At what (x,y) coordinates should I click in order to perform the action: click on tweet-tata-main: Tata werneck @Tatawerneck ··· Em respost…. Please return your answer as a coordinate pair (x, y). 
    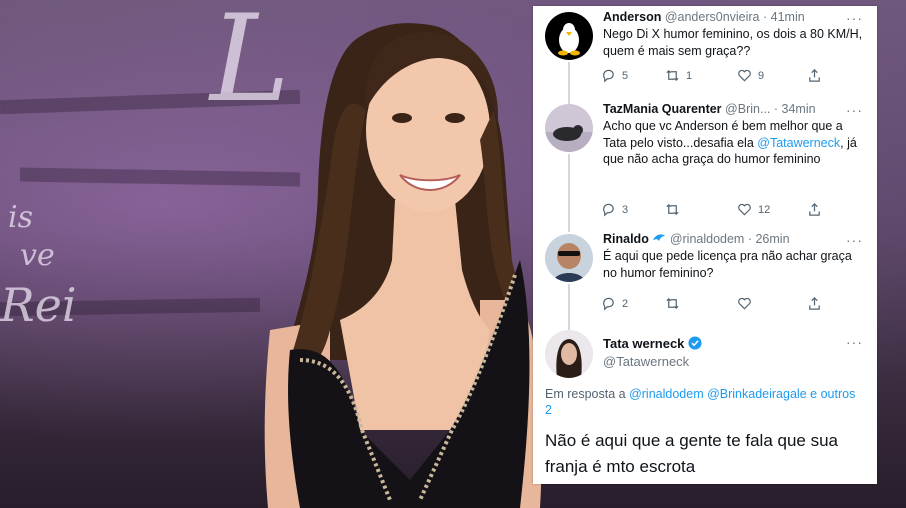
    Looking at the image, I should click on (705, 404).